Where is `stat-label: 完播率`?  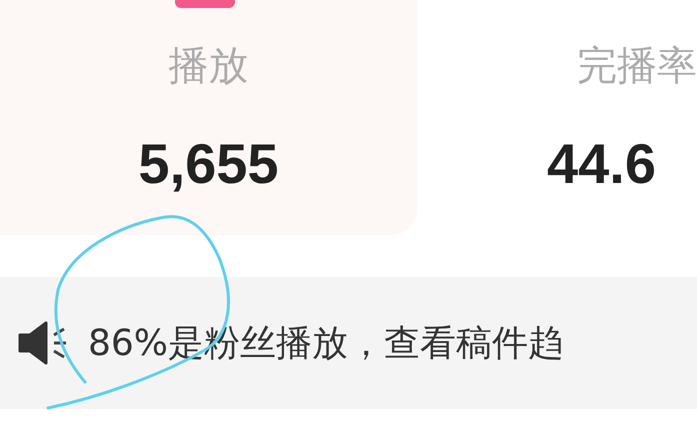
stat-label: 完播率 is located at coordinates (636, 66).